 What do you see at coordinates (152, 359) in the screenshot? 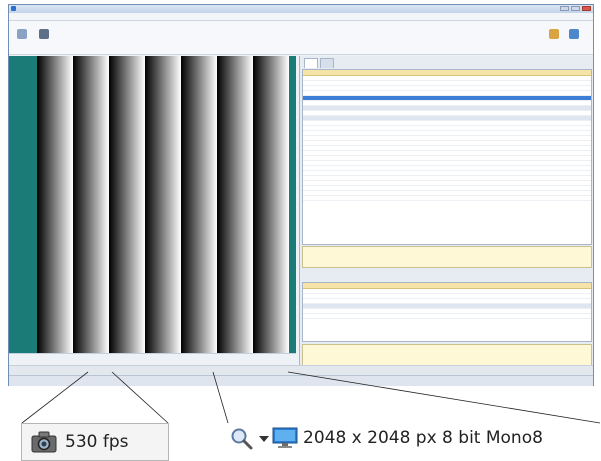
I see `viewer-statusbar` at bounding box center [152, 359].